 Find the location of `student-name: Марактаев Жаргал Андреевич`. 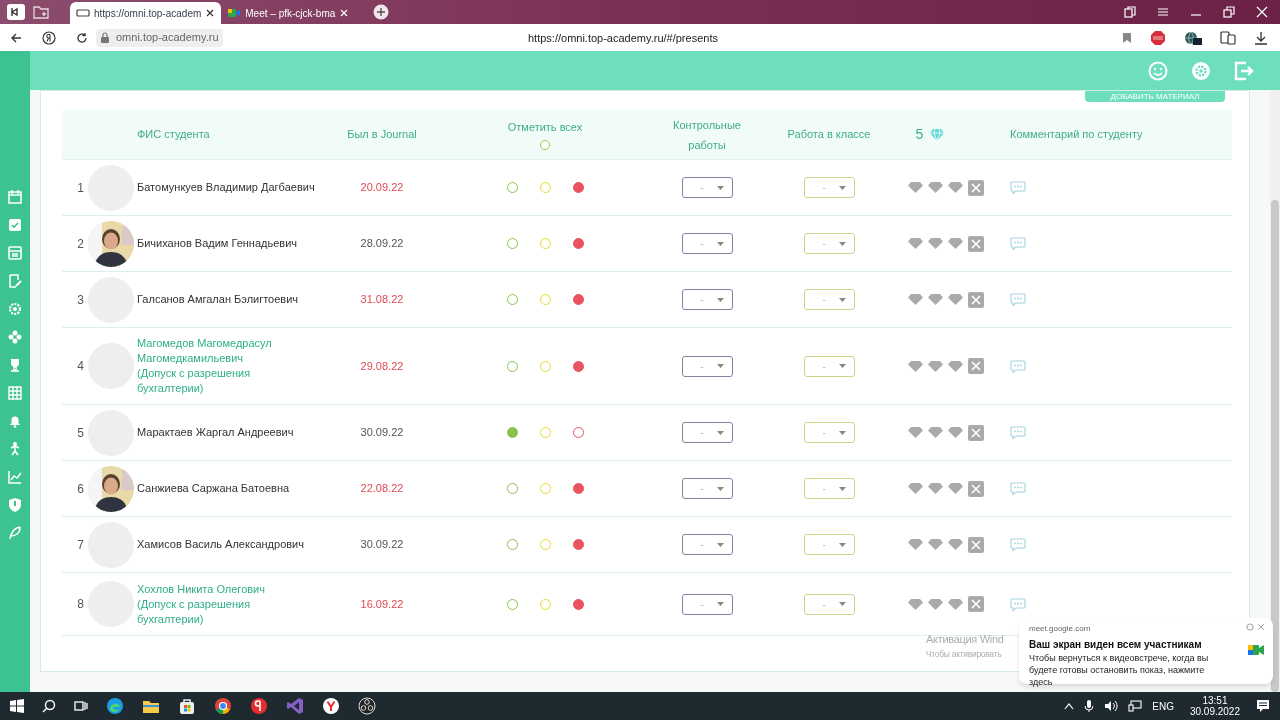

student-name: Марактаев Жаргал Андреевич is located at coordinates (232, 432).